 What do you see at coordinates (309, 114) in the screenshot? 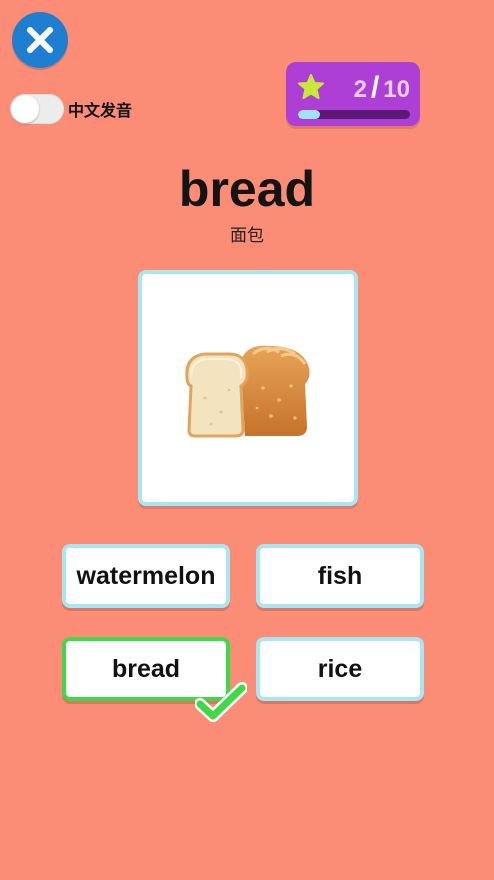
I see `progress-bar-fill` at bounding box center [309, 114].